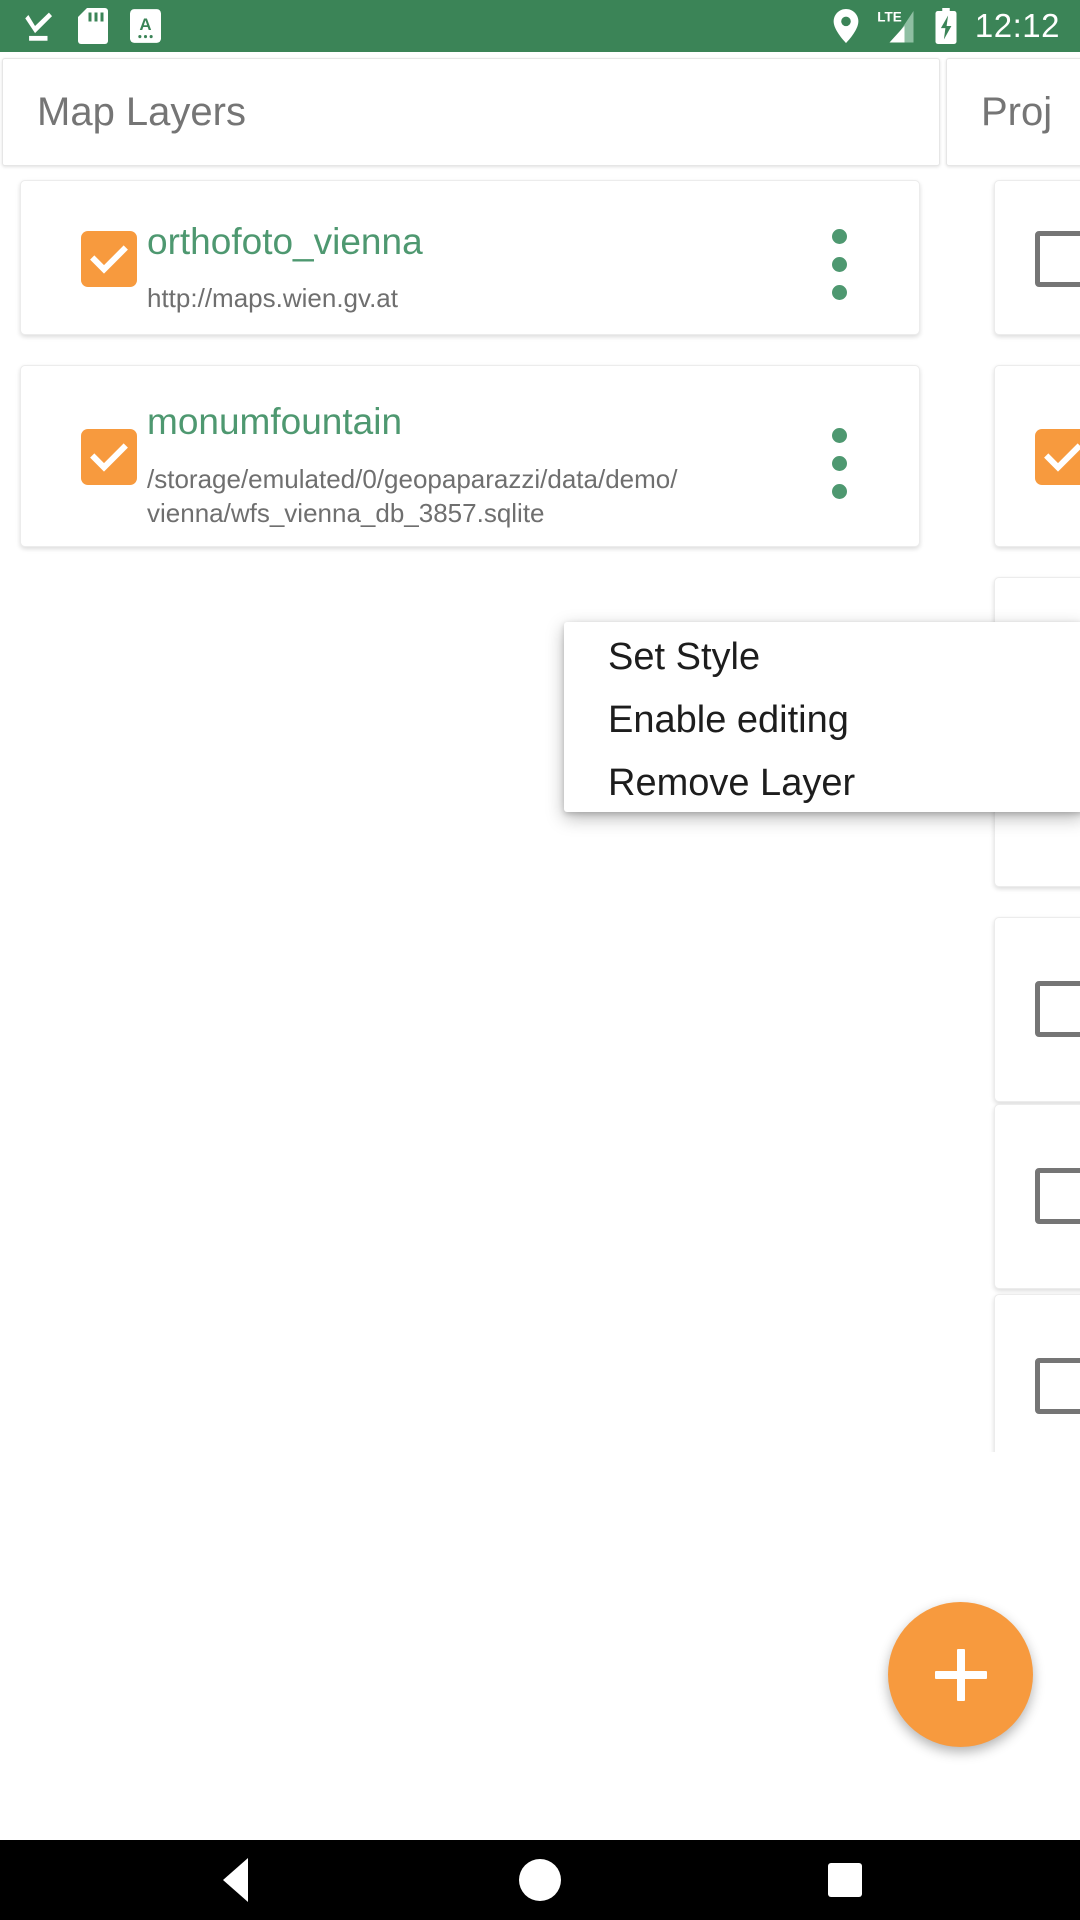 This screenshot has height=1920, width=1080. I want to click on plus-icon, so click(960, 1674).